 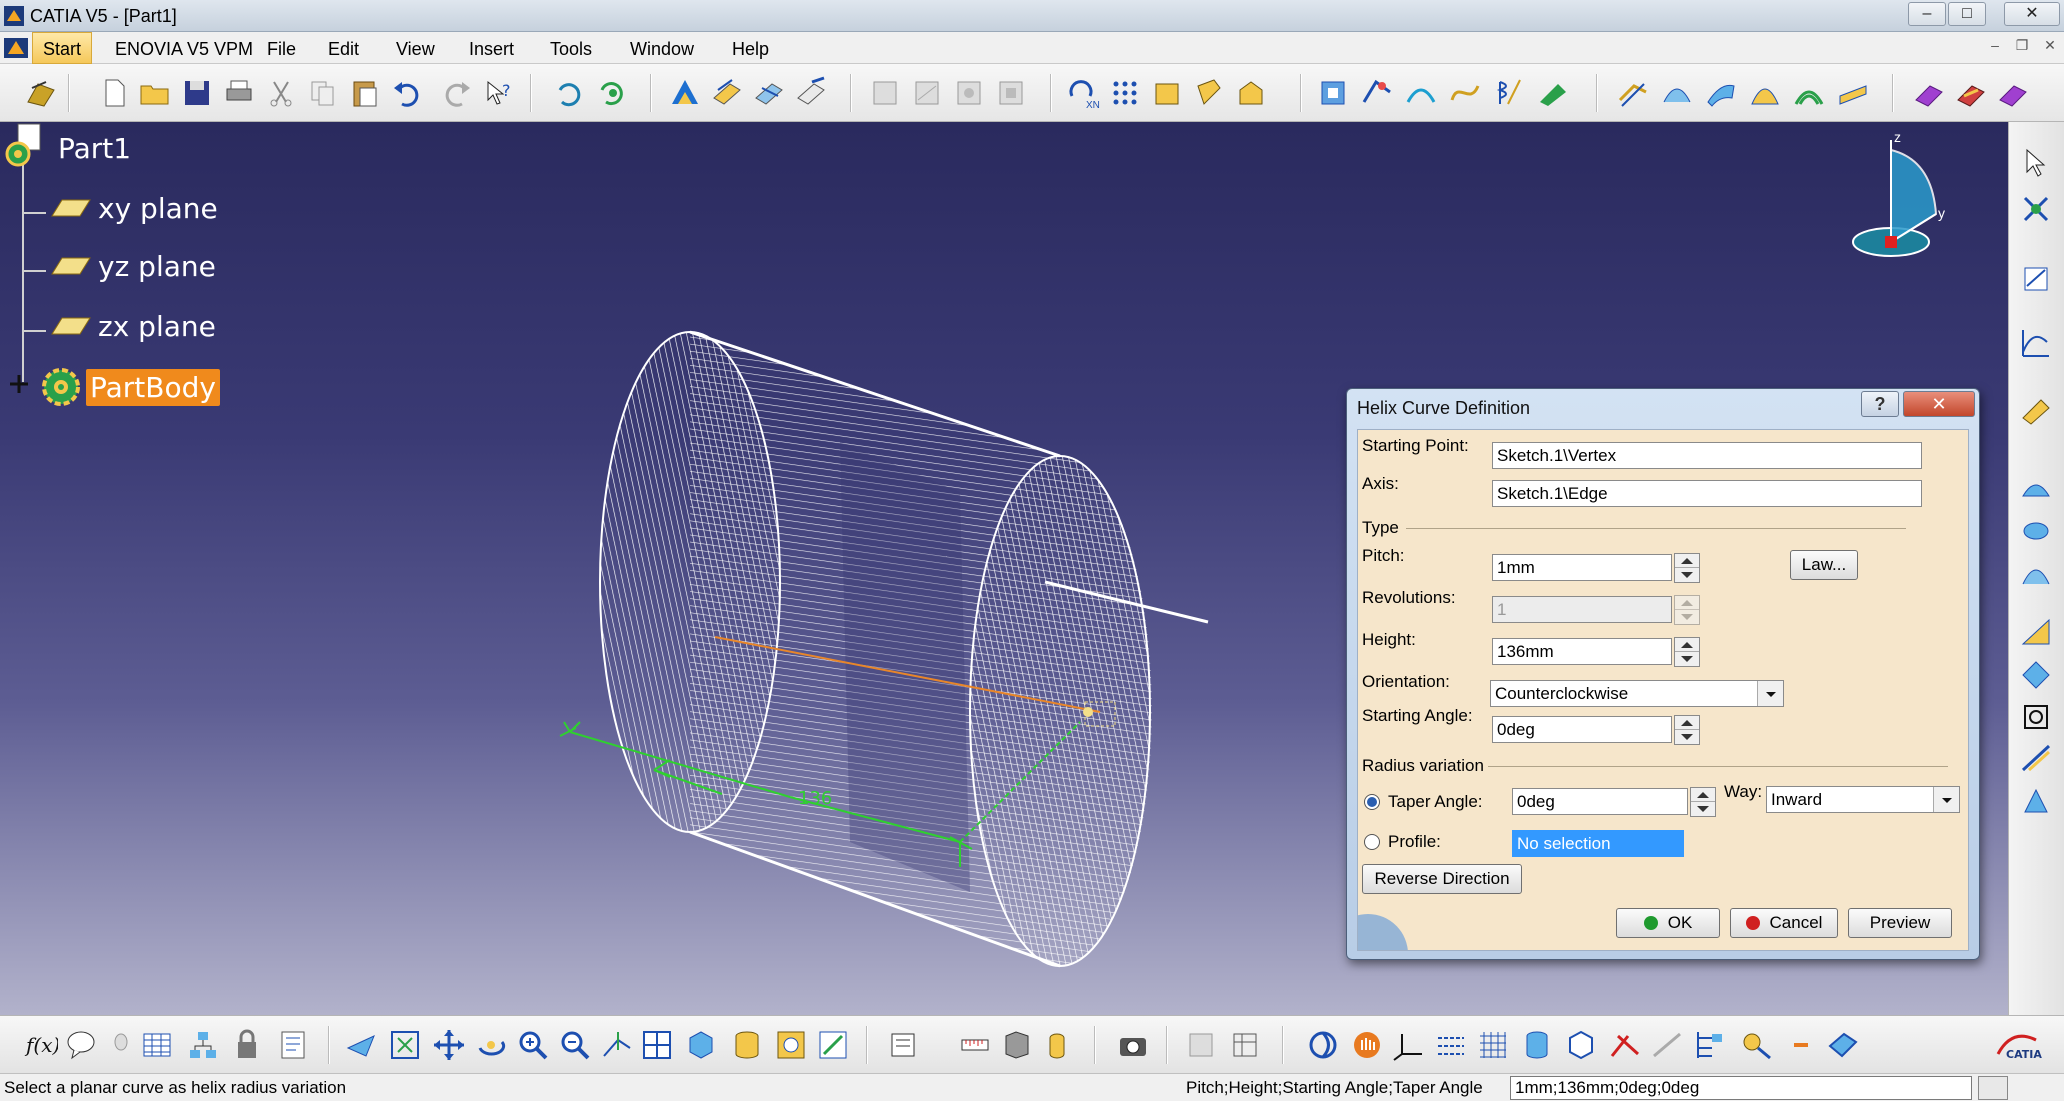 What do you see at coordinates (1741, 1088) in the screenshot?
I see `params-input` at bounding box center [1741, 1088].